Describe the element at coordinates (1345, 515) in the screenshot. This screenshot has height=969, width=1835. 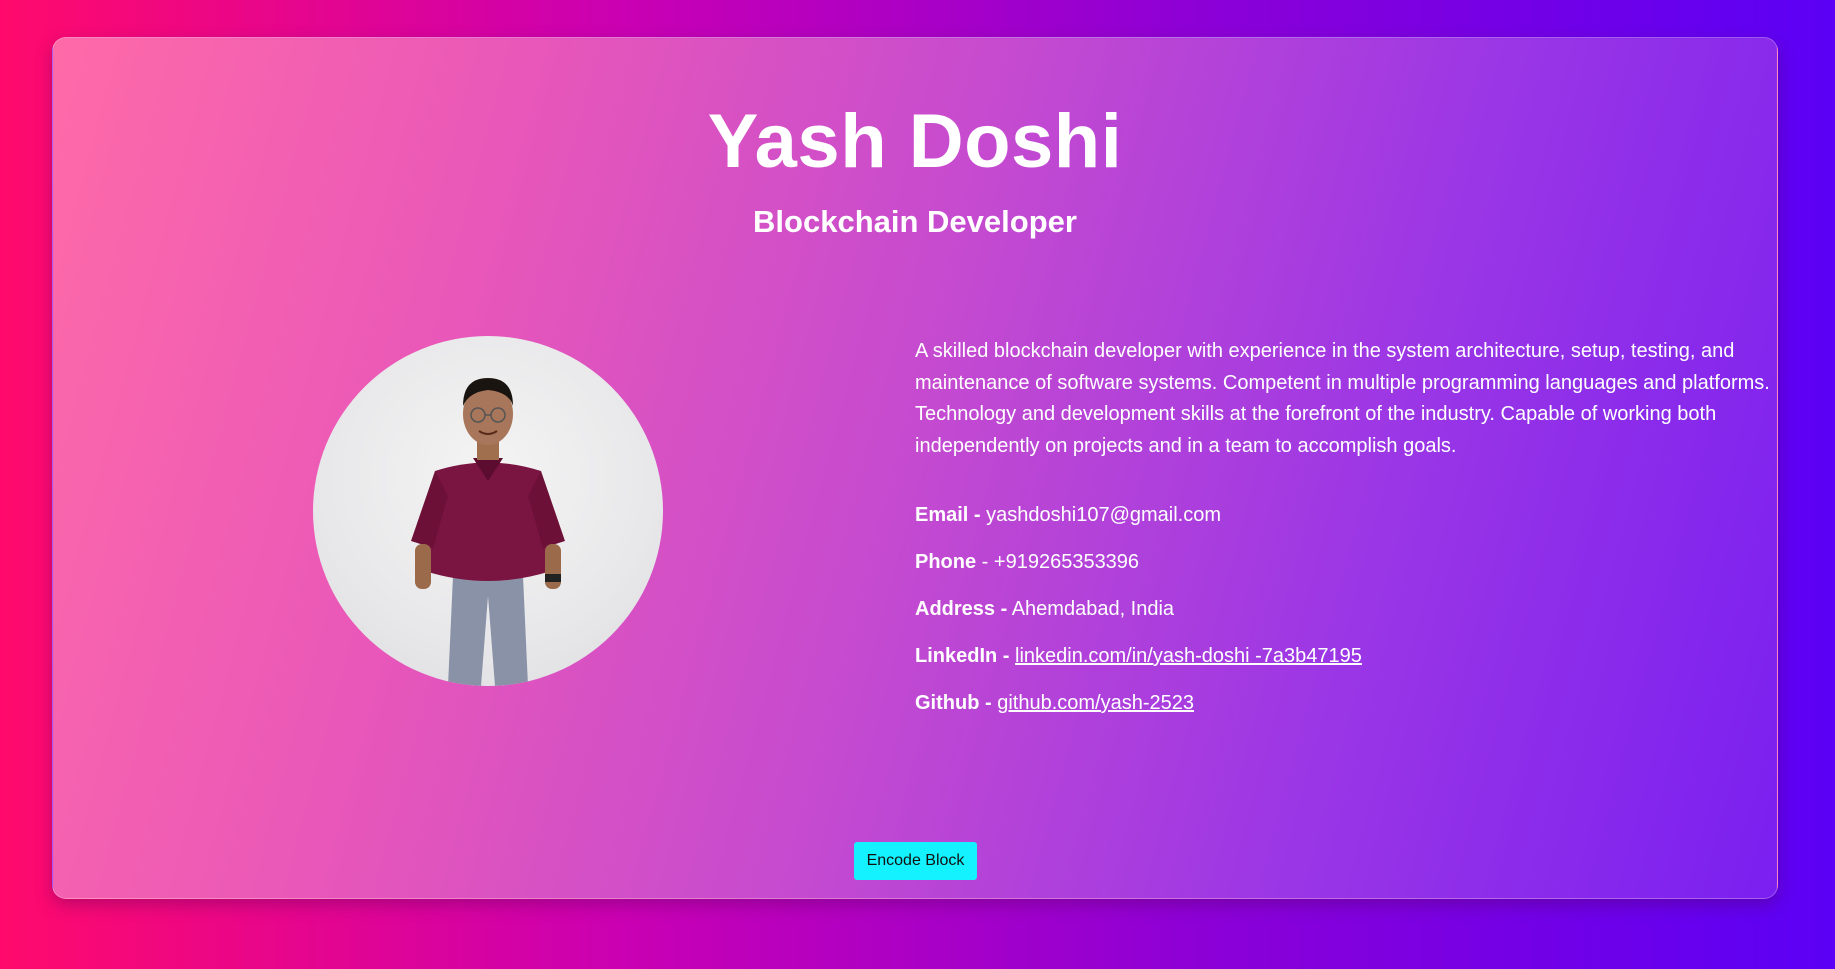
I see `email-row: Email - yashdoshi107@gmail.com` at that location.